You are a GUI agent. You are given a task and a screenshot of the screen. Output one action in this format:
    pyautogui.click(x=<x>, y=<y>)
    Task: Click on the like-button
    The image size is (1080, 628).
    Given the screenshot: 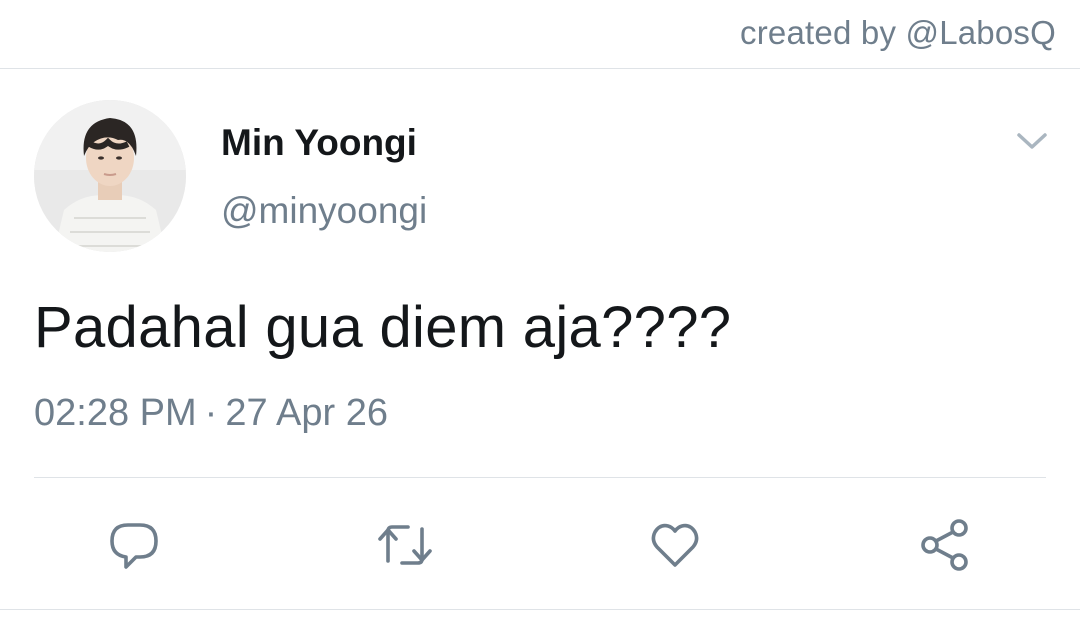 What is the action you would take?
    pyautogui.click(x=675, y=545)
    